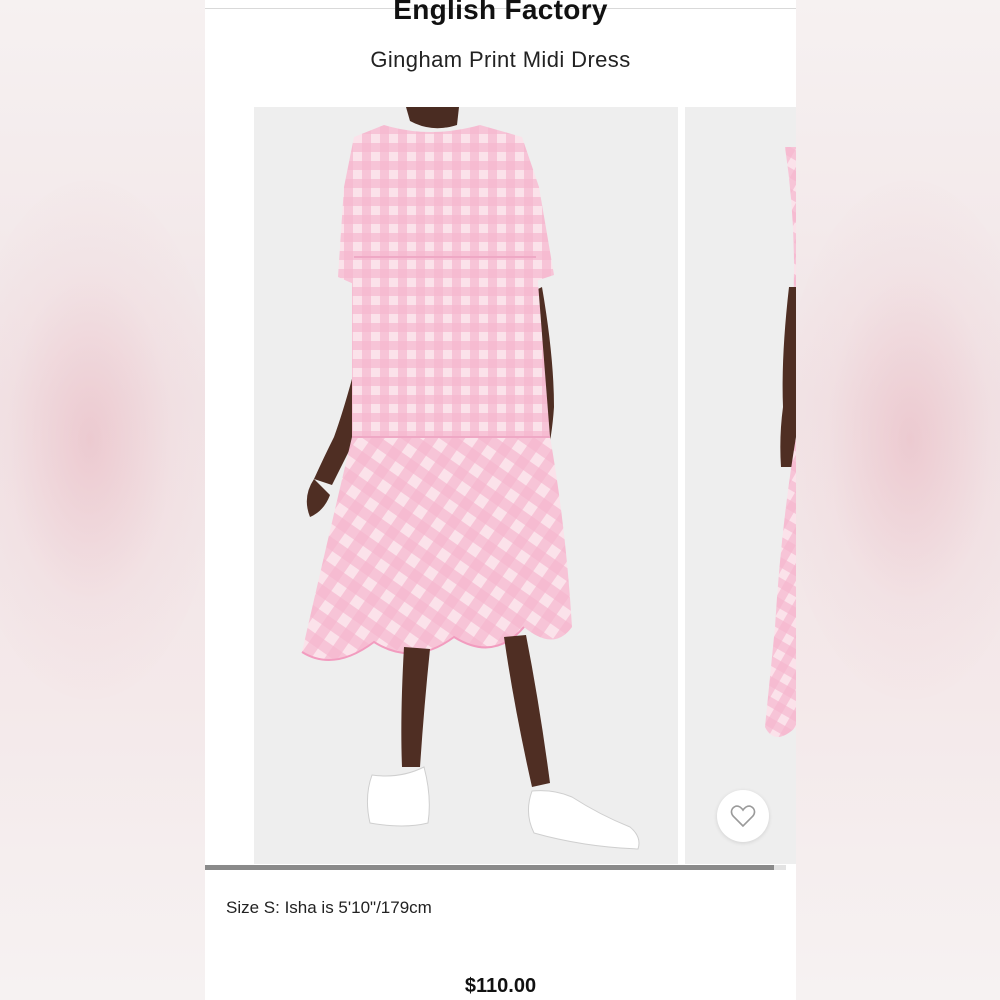  I want to click on model-size-note: Size S: Isha is 5'10"/179cm, so click(329, 907).